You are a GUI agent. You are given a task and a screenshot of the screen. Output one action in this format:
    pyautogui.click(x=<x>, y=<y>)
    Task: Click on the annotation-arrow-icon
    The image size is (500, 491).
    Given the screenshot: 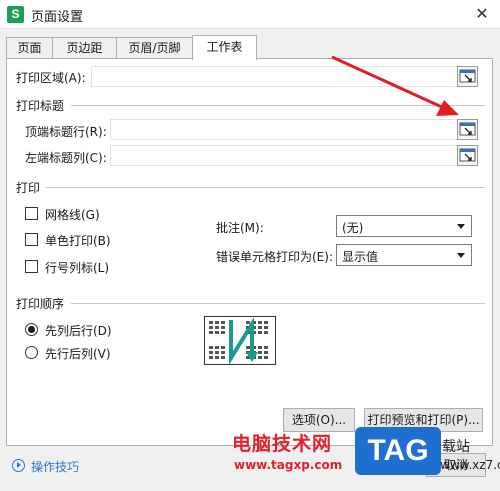 What is the action you would take?
    pyautogui.click(x=395, y=85)
    